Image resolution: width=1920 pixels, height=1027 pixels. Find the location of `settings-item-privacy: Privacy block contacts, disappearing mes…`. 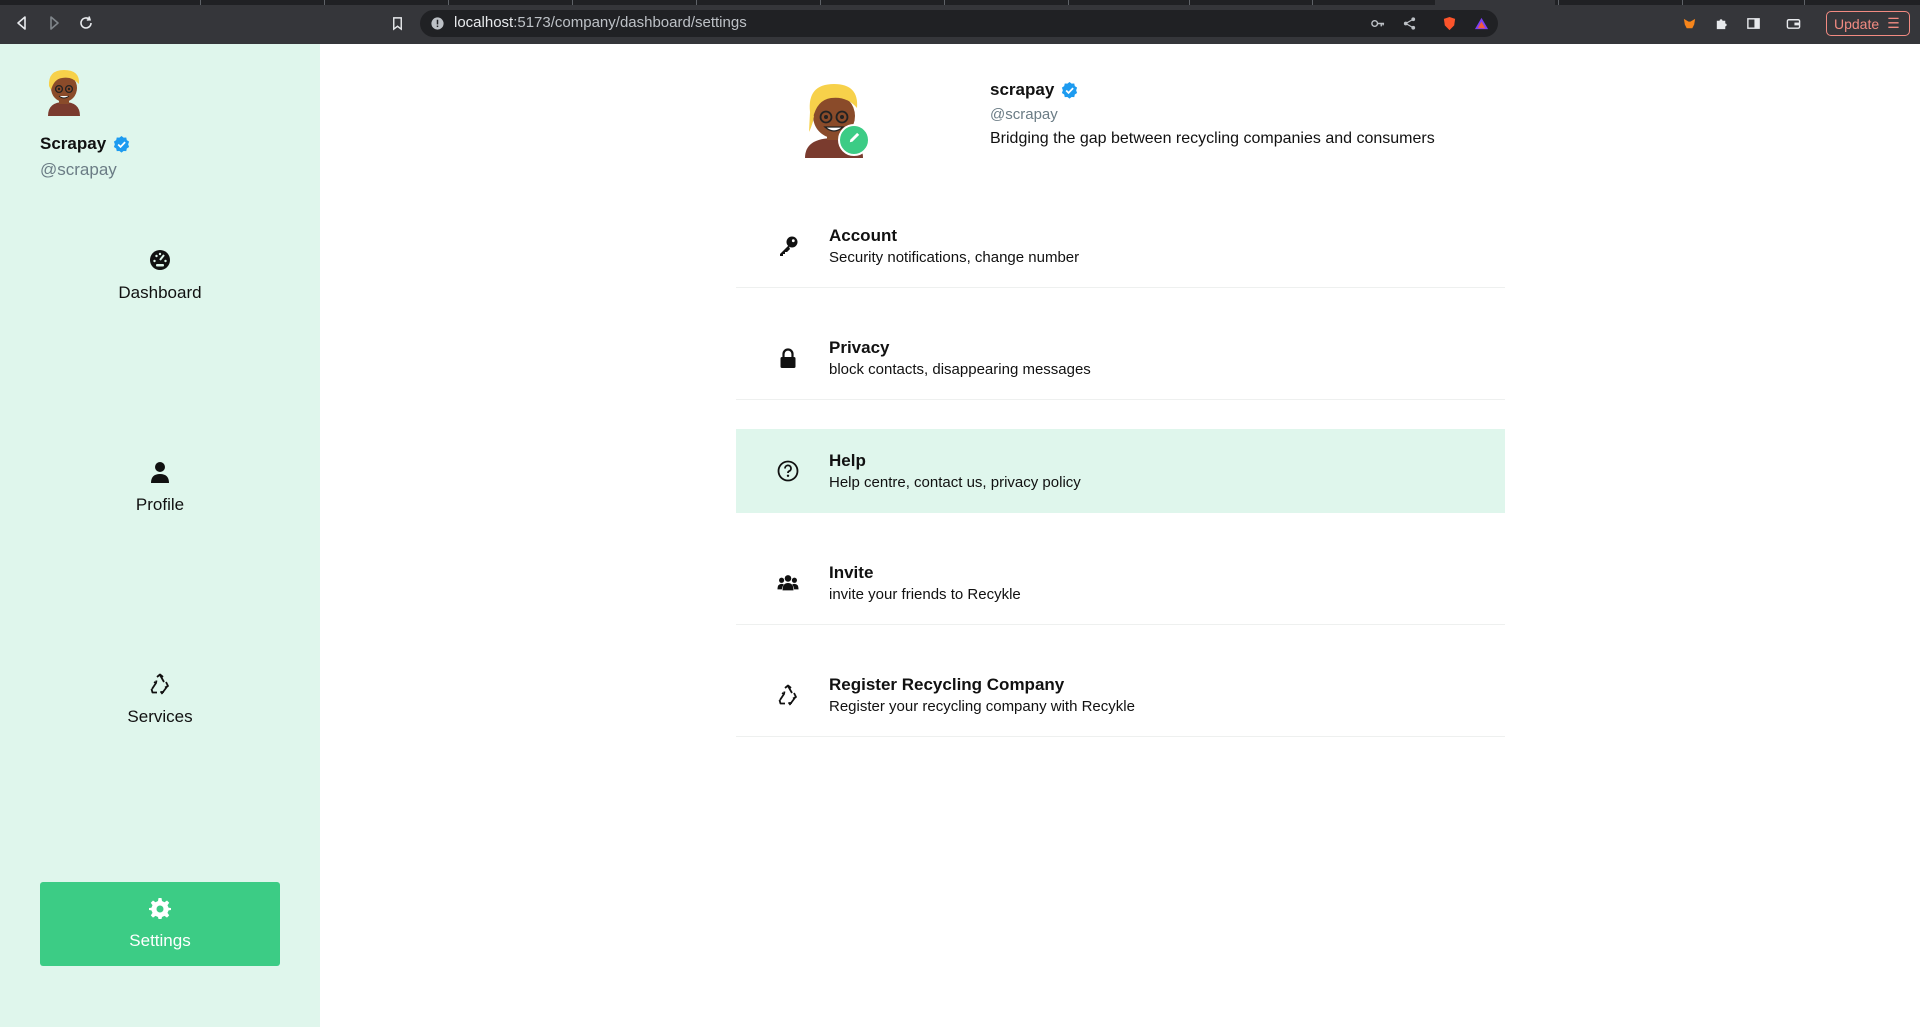

settings-item-privacy: Privacy block contacts, disappearing mes… is located at coordinates (1120, 358).